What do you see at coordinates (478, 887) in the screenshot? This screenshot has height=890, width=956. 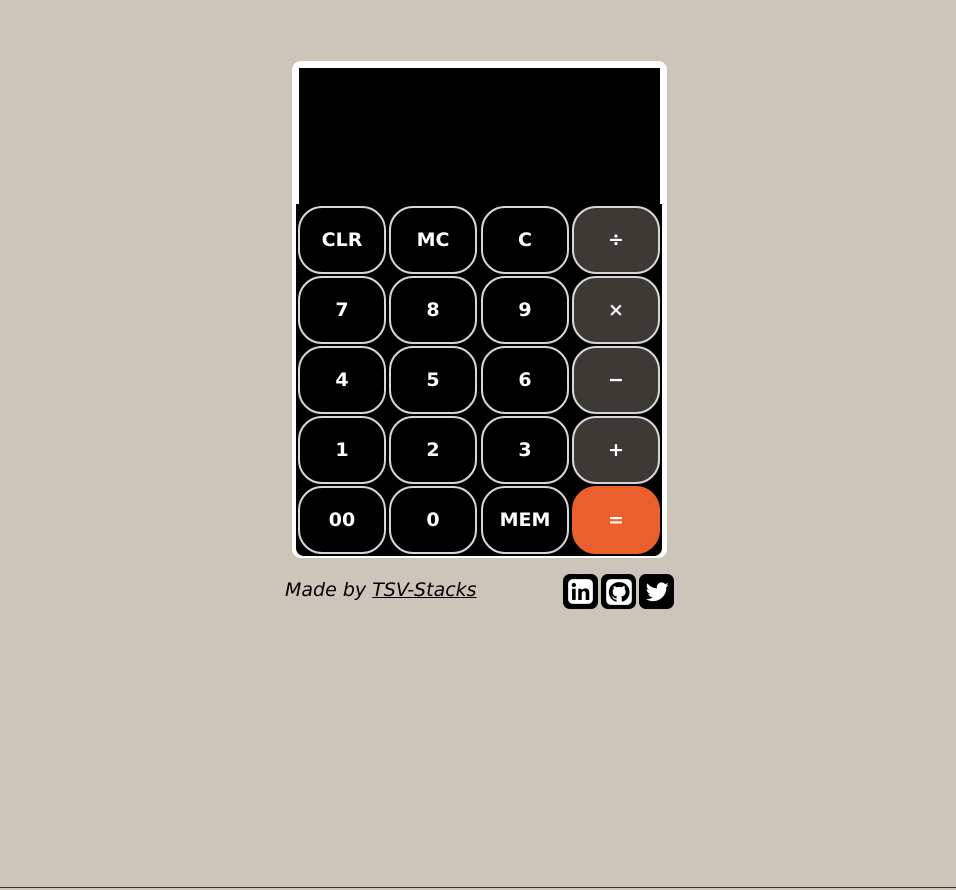 I see `page-bottom-border` at bounding box center [478, 887].